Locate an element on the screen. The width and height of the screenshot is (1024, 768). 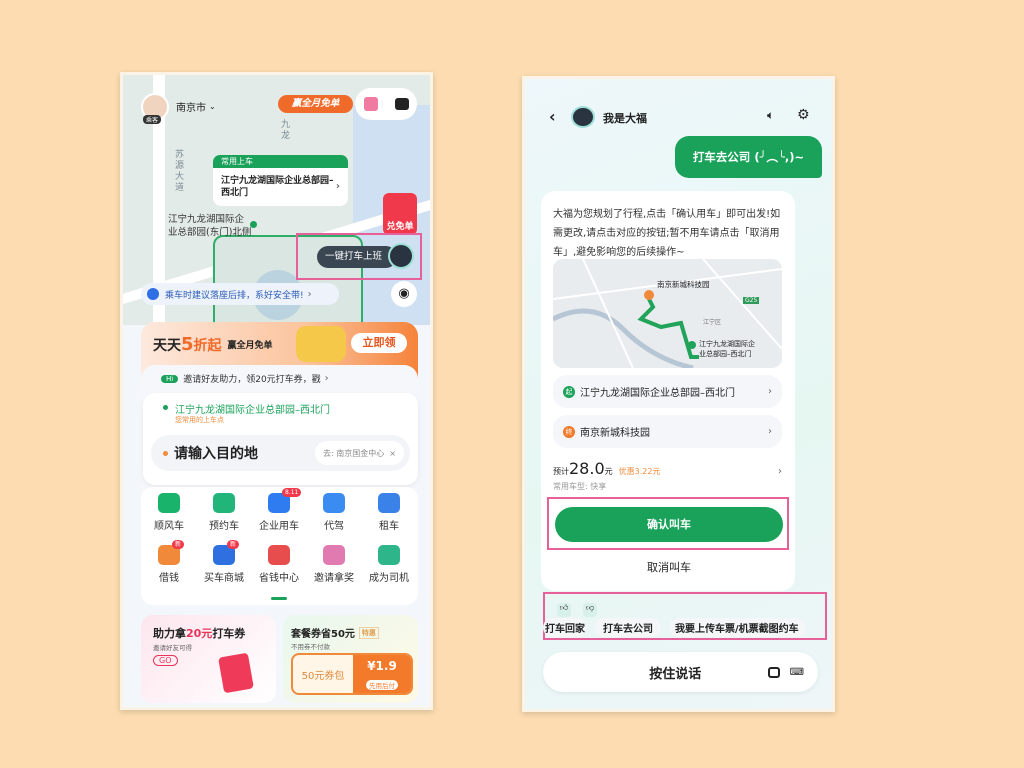
savings-icon is located at coordinates (279, 555).